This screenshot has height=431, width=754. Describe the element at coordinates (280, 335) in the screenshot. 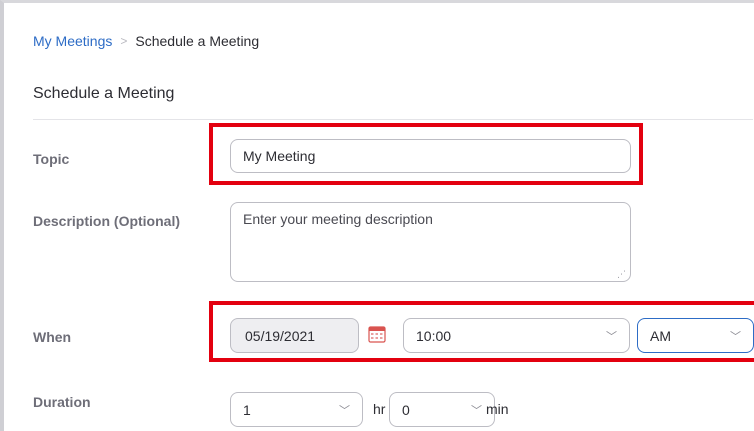

I see `date-value: 05/19/2021` at that location.